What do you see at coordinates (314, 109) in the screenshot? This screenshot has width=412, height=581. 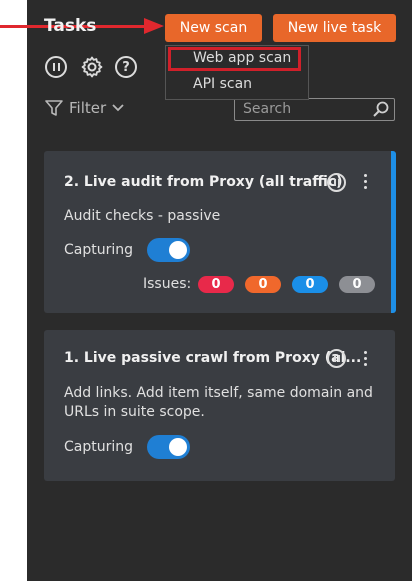 I see `search-input: Search` at bounding box center [314, 109].